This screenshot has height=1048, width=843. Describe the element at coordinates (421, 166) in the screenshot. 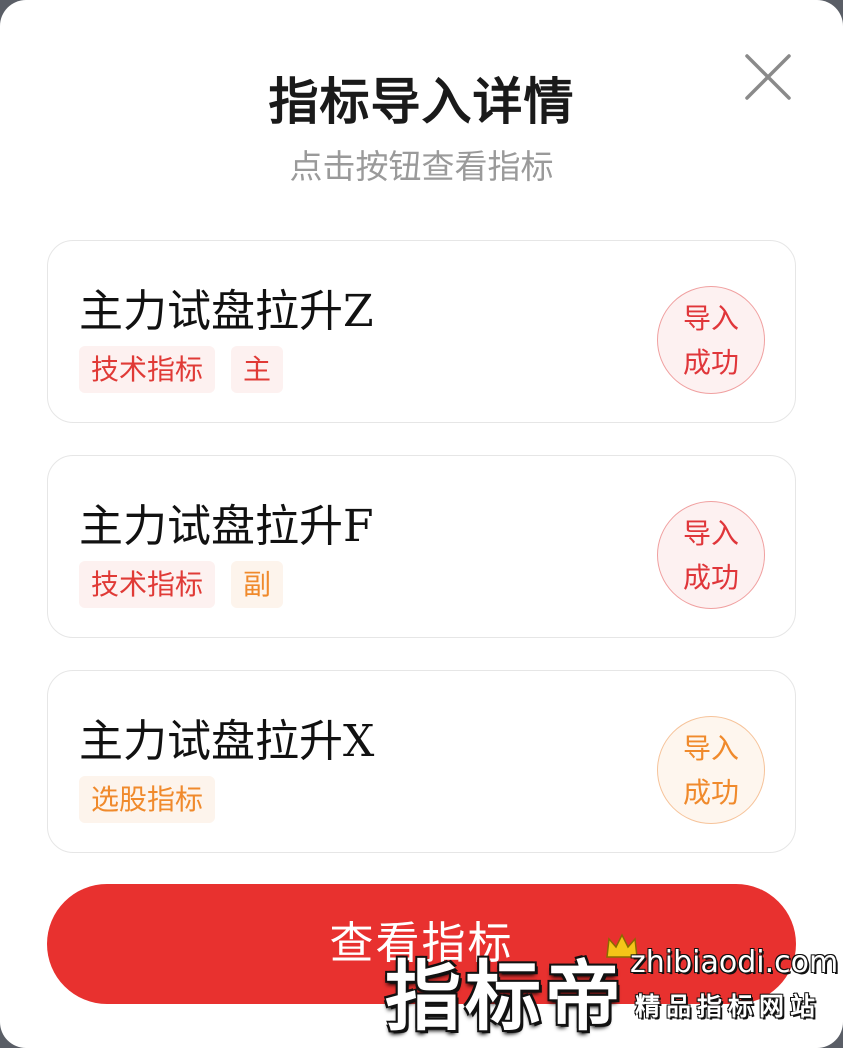

I see `dialog-subtitle: 点击按钮查看指标` at that location.